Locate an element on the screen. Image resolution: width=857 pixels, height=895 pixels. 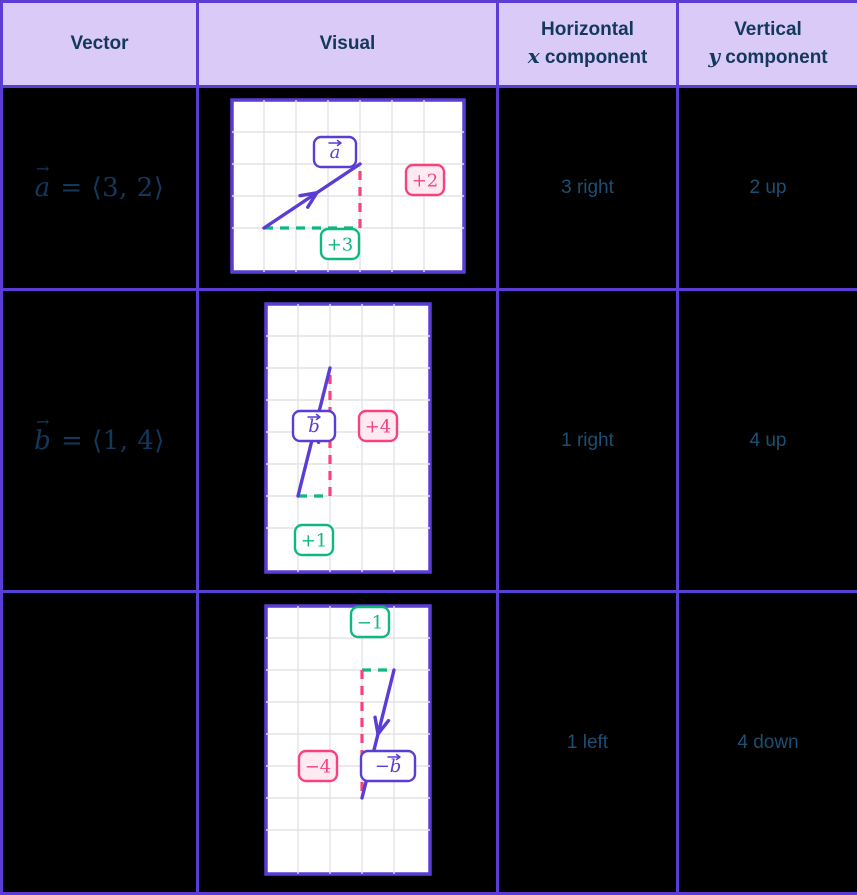
visual-cell: +1 +4 b is located at coordinates (347, 440).